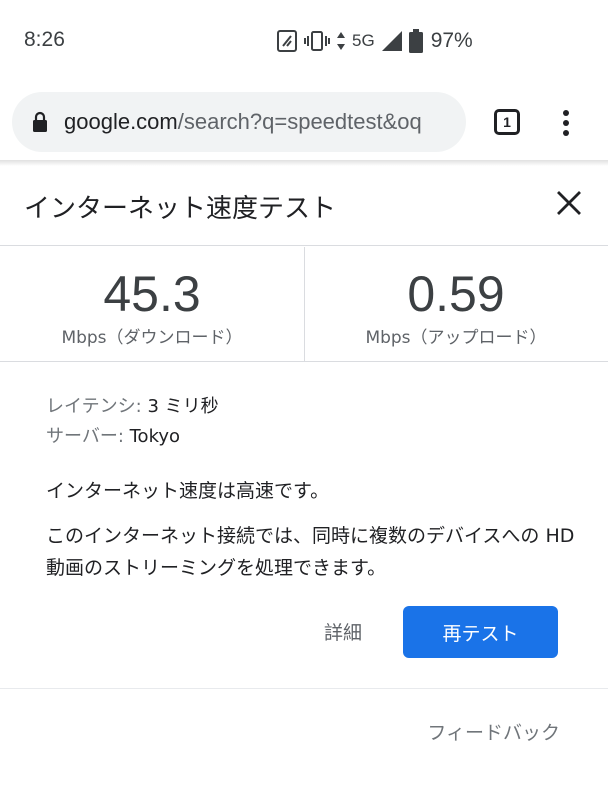  Describe the element at coordinates (299, 121) in the screenshot. I see `url-path: /search?q=speedtest&oq` at that location.